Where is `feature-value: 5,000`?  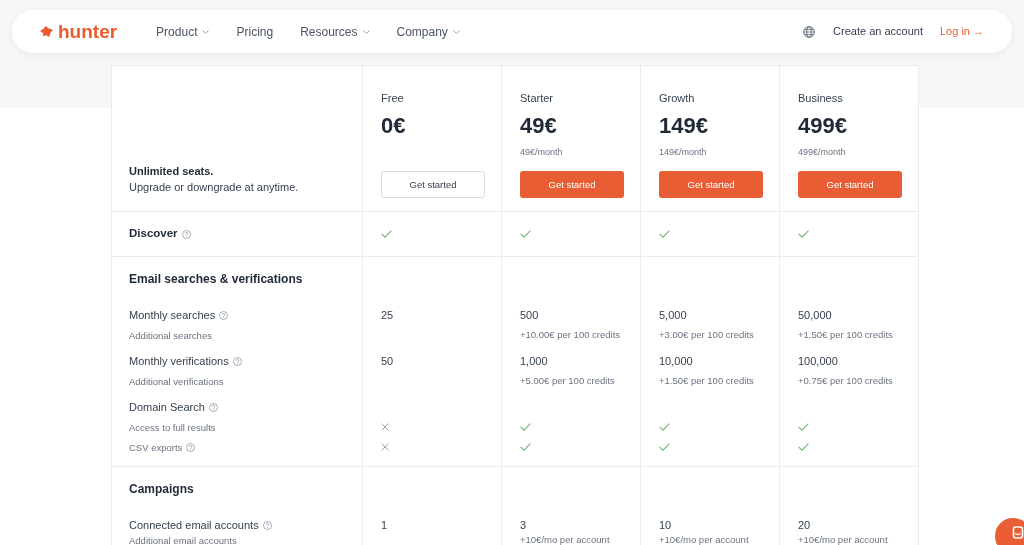
feature-value: 5,000 is located at coordinates (673, 315).